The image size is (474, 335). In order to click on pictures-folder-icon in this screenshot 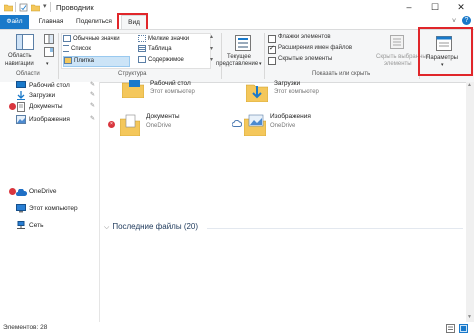, I will do `click(255, 125)`.